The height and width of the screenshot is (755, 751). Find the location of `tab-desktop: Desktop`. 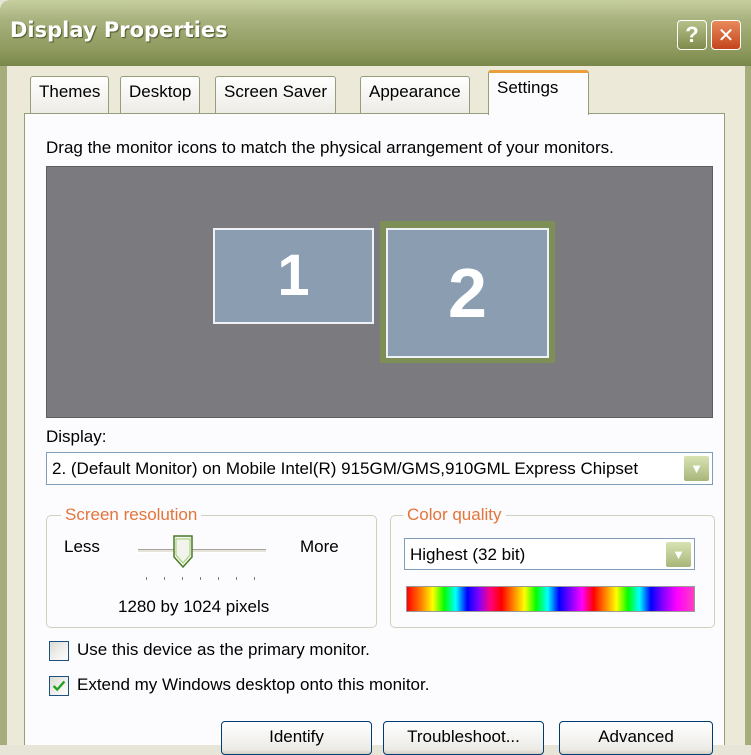

tab-desktop: Desktop is located at coordinates (160, 95).